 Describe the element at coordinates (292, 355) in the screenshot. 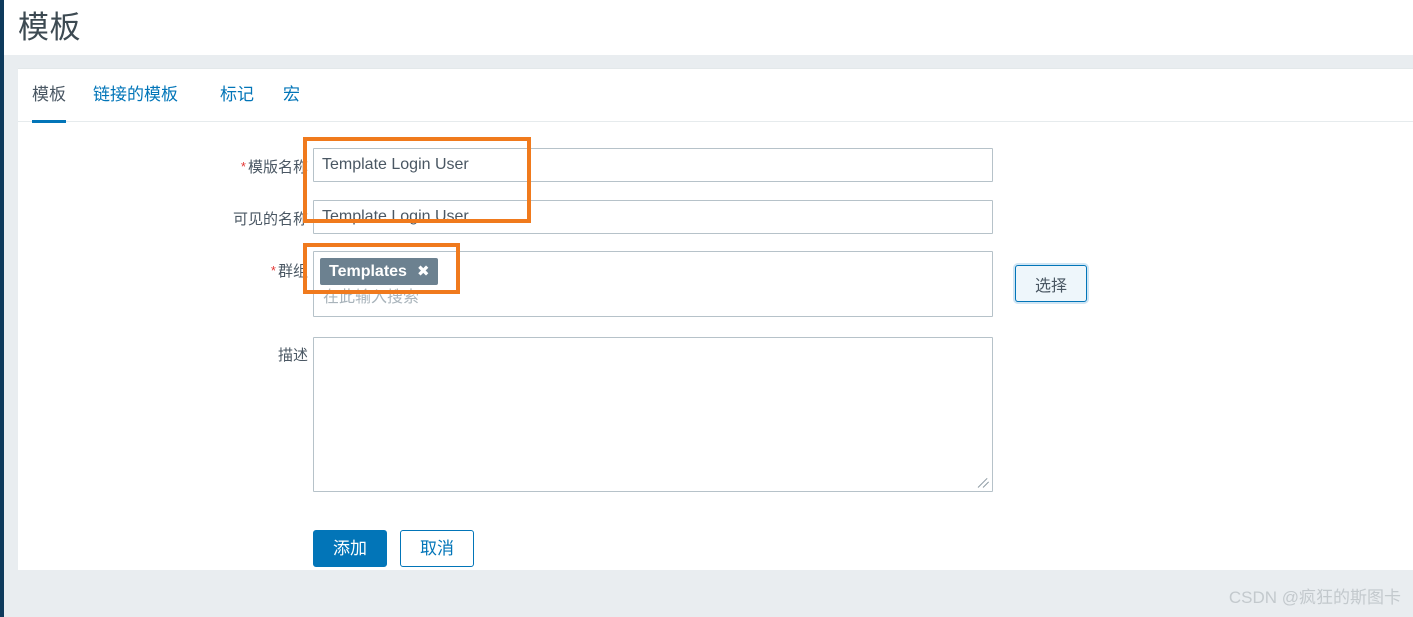

I see `label-description-text: 描述` at that location.